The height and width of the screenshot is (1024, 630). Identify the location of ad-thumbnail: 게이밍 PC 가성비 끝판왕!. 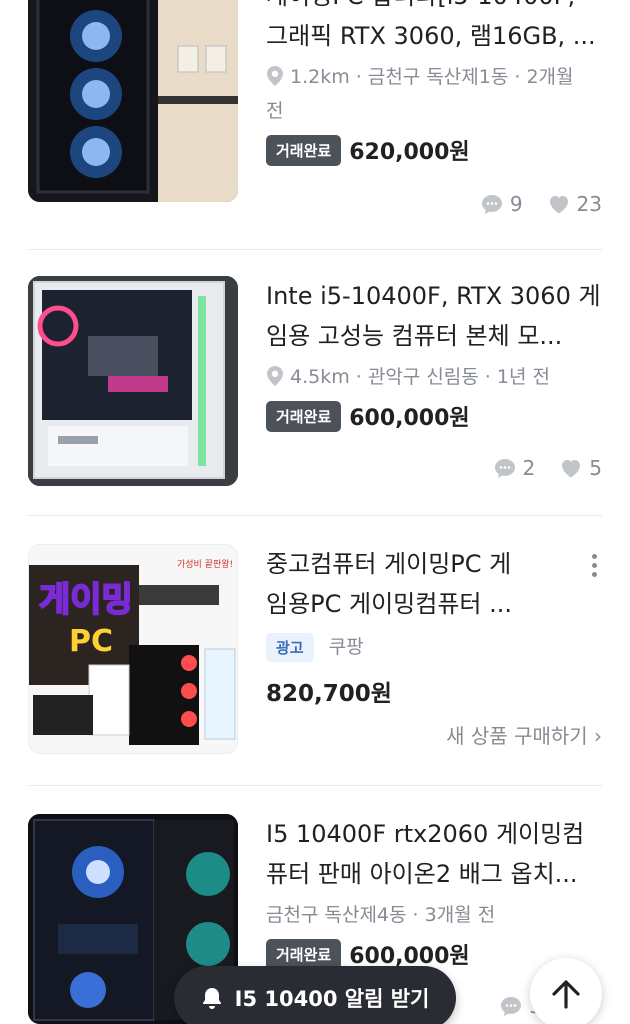
(133, 649).